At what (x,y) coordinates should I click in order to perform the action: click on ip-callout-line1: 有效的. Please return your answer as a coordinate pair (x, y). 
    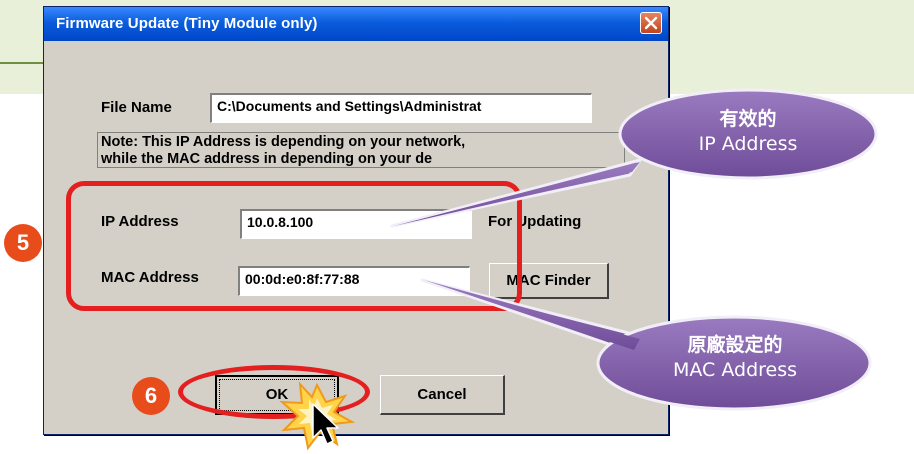
    Looking at the image, I should click on (748, 119).